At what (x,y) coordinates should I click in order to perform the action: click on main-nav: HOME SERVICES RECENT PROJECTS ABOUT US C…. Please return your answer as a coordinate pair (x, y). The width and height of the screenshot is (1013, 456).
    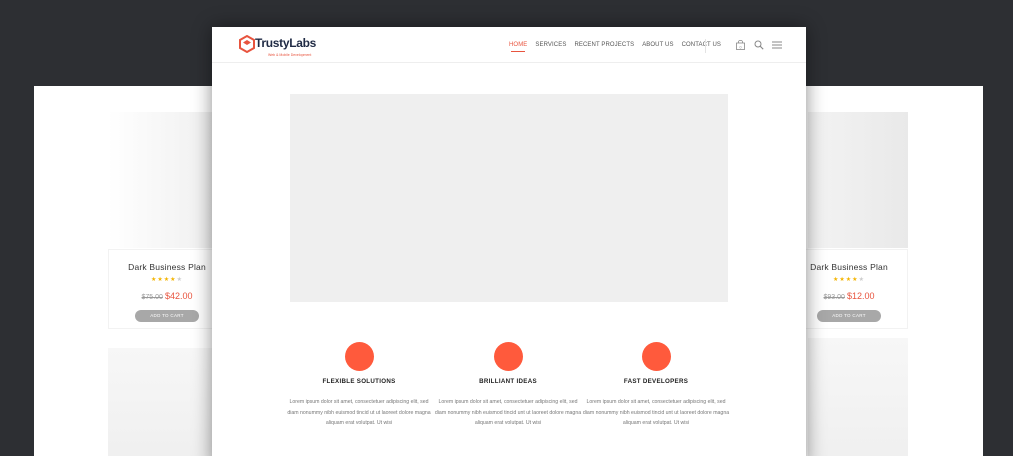
    Looking at the image, I should click on (619, 47).